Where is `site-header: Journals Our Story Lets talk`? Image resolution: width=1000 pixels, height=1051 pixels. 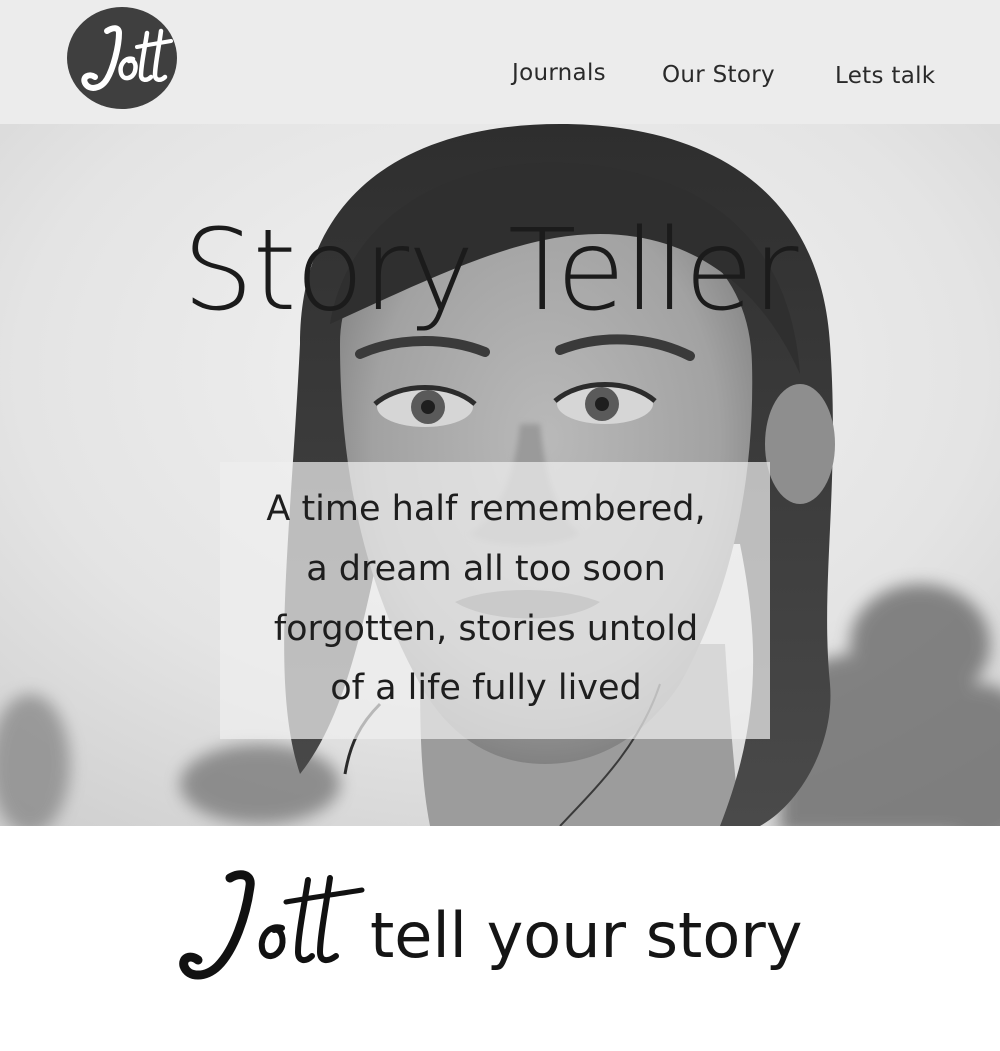 site-header: Journals Our Story Lets talk is located at coordinates (500, 62).